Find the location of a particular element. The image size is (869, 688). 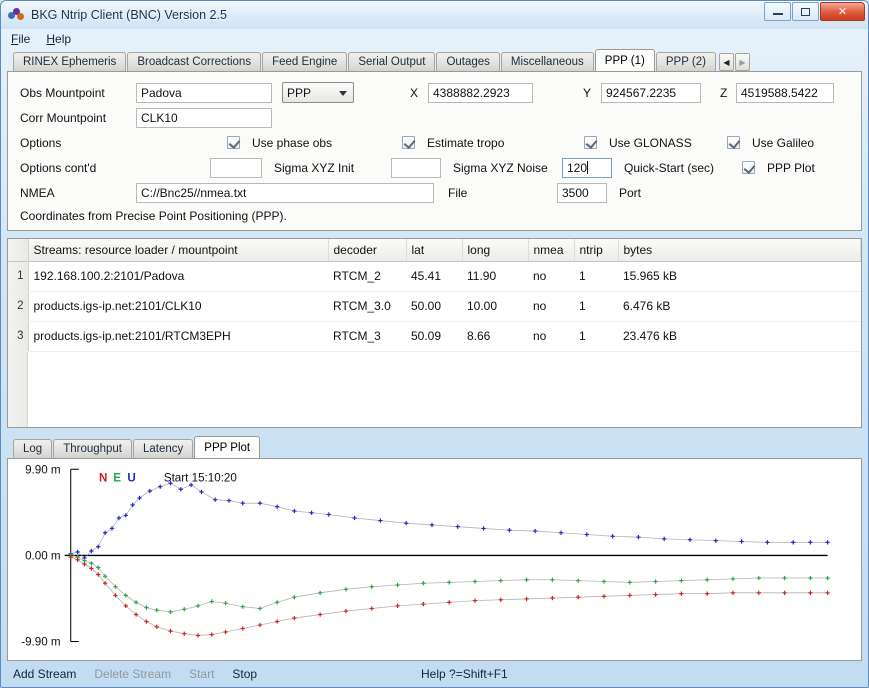

obs-mountpoint-row: Obs Mountpoint PPP X Y Z is located at coordinates (434, 92).